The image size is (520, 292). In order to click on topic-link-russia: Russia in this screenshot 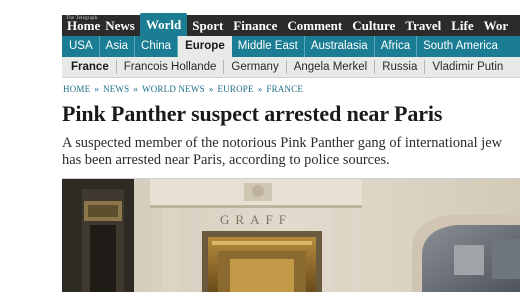, I will do `click(399, 67)`.